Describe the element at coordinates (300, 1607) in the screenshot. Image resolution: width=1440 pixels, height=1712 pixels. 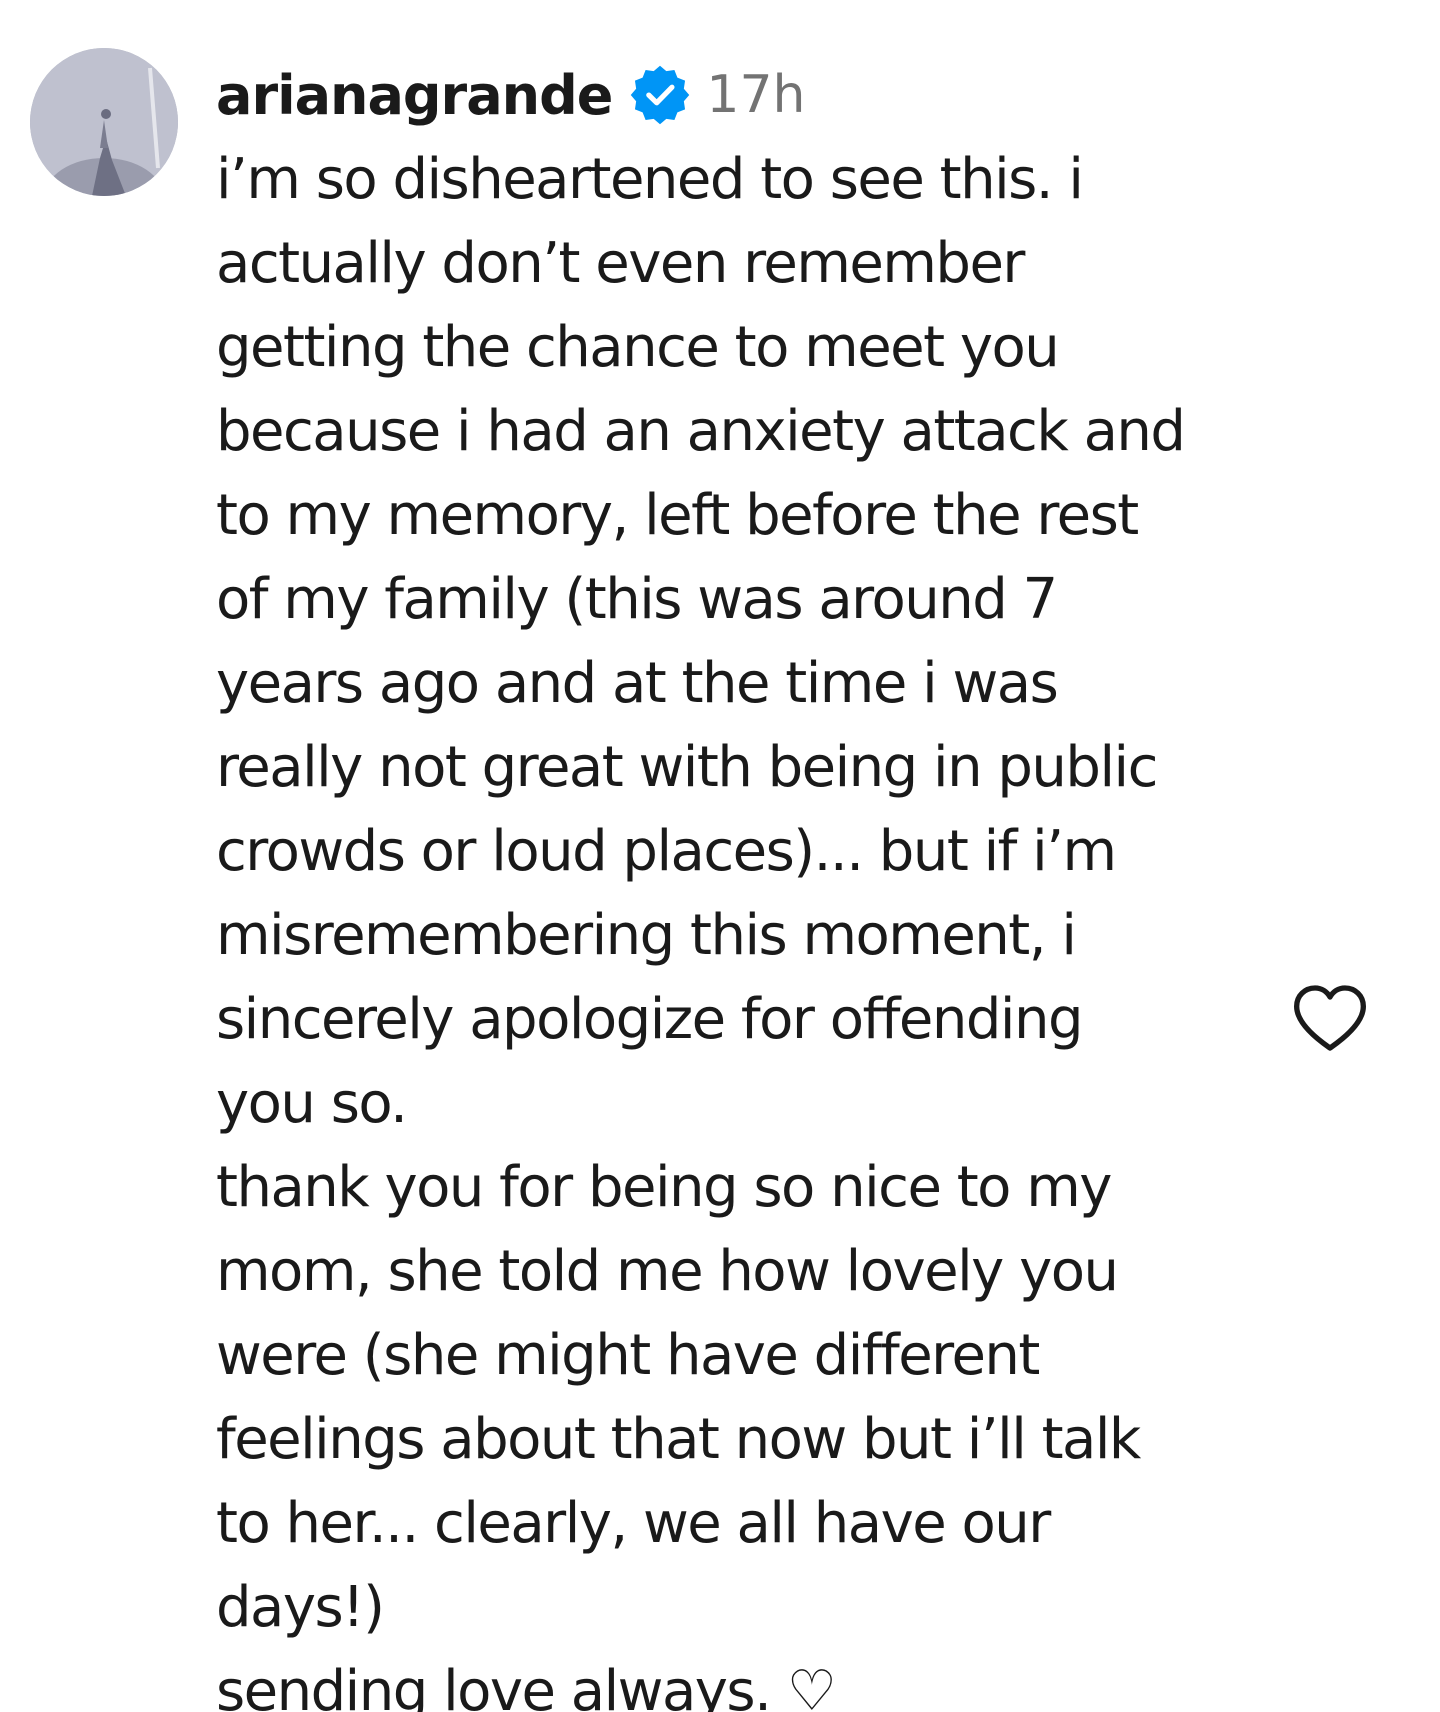
I see `comment-text-line: days!)` at that location.